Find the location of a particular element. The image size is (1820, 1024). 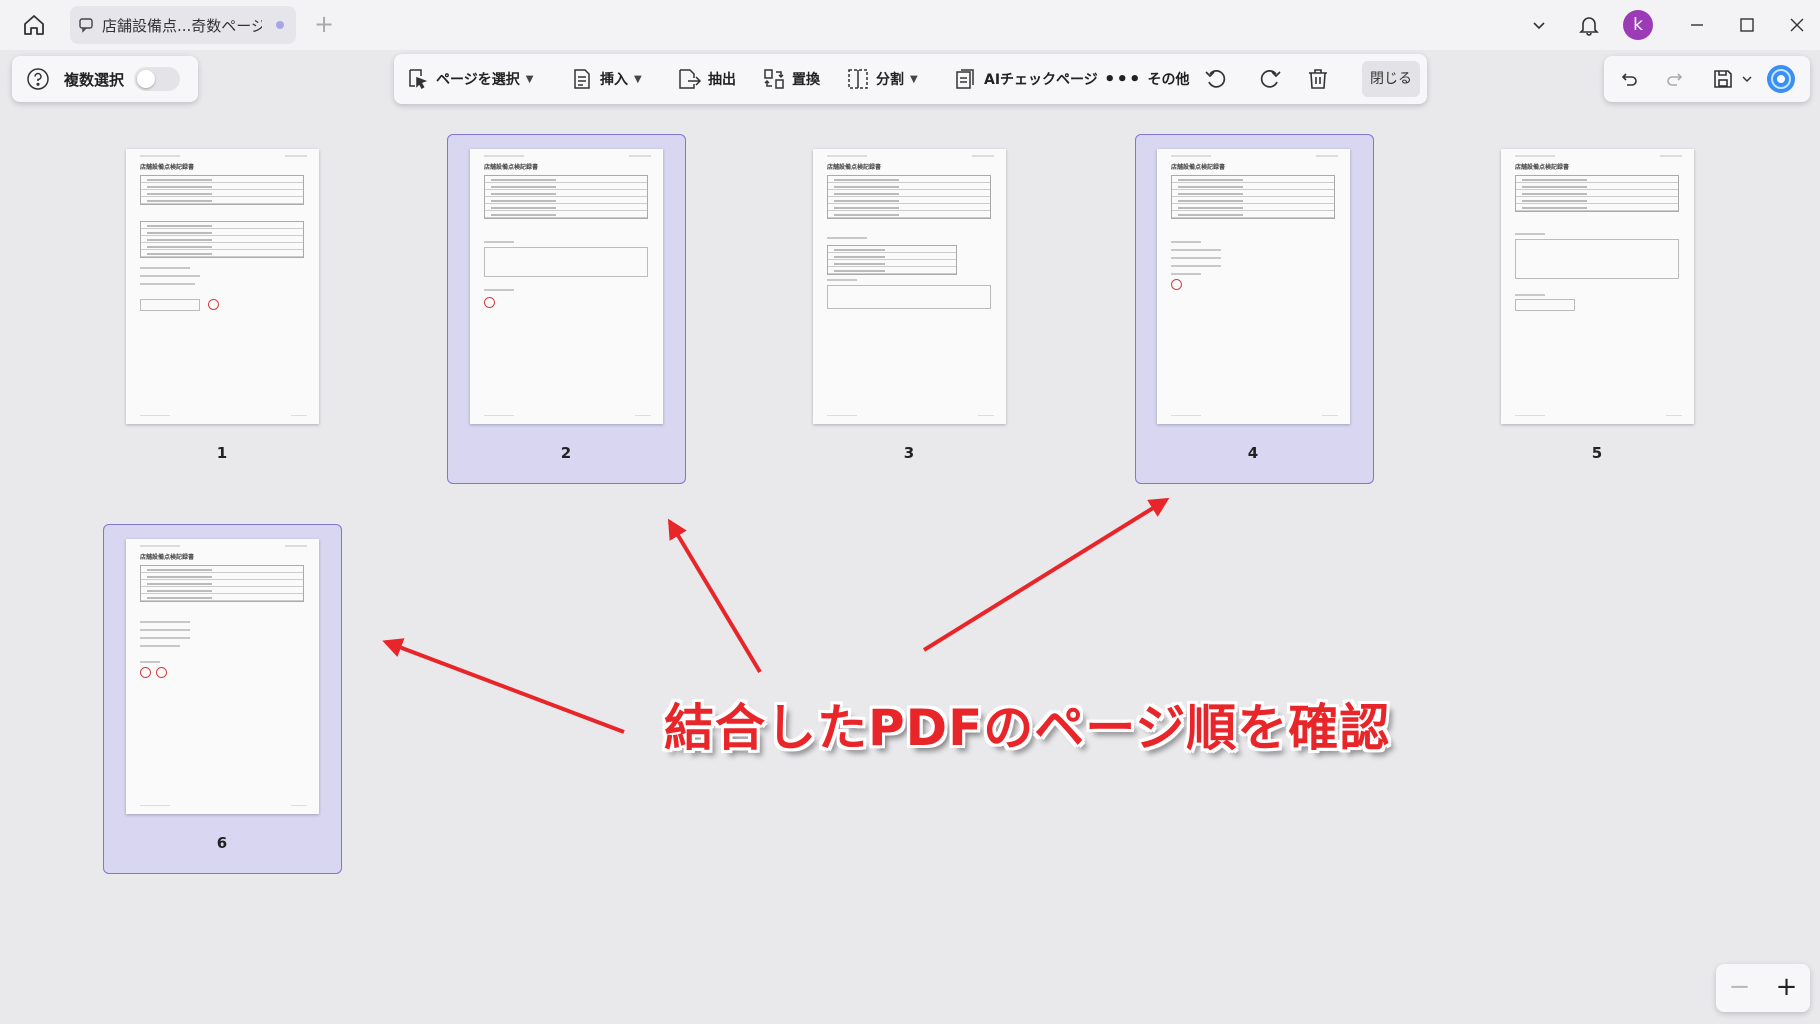

zoom-in-button: + is located at coordinates (1786, 988).